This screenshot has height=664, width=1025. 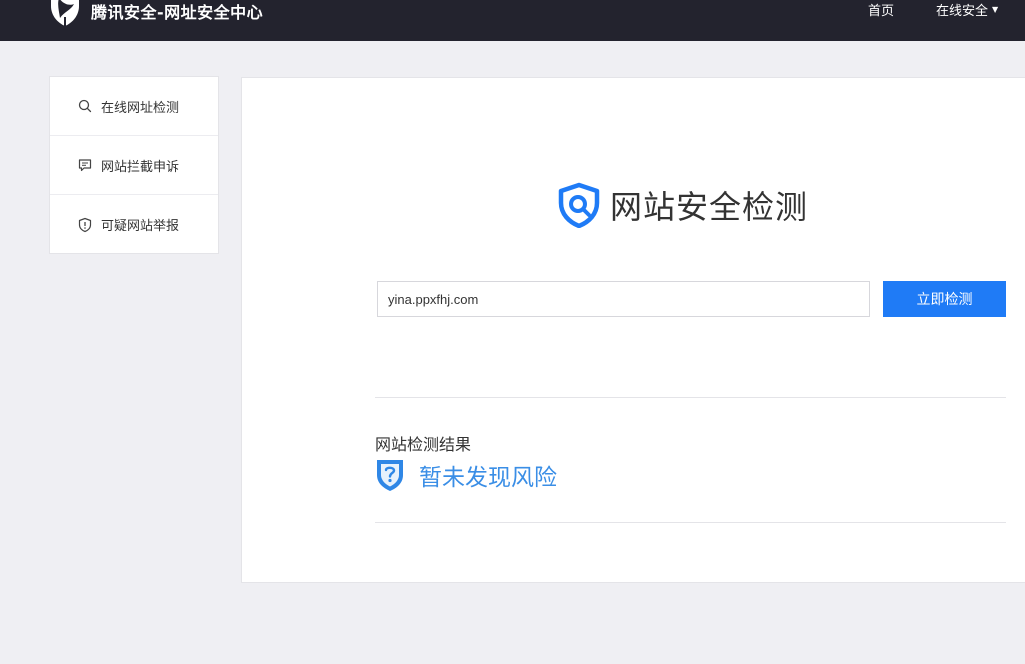 What do you see at coordinates (995, 9) in the screenshot?
I see `caret-down-icon: ▼` at bounding box center [995, 9].